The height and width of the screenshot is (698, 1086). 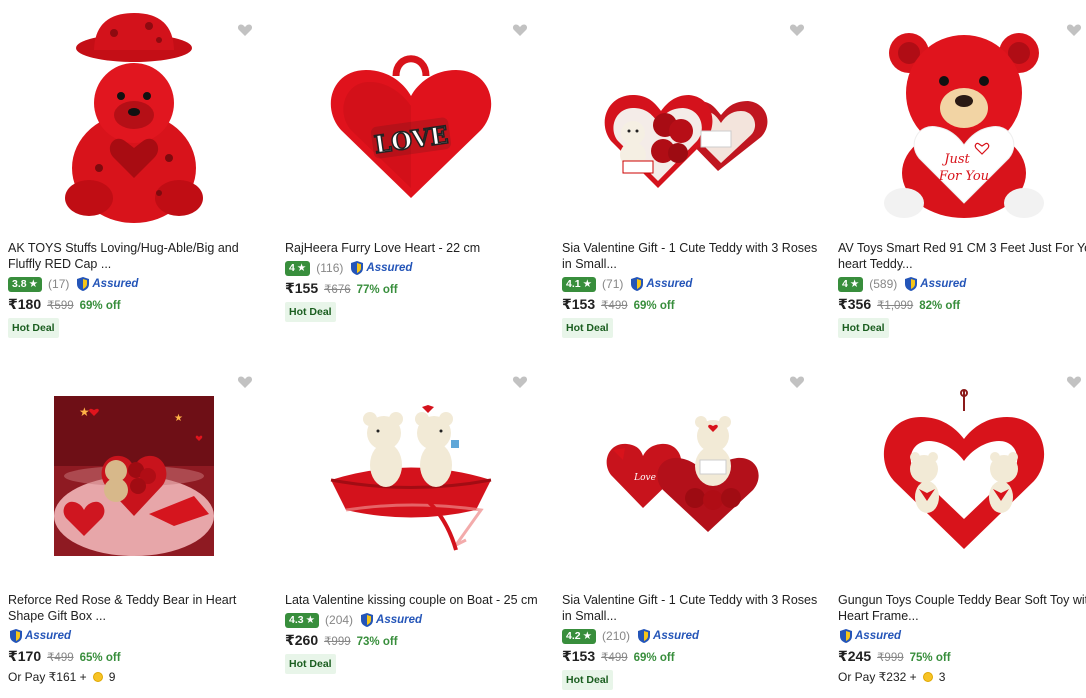 What do you see at coordinates (962, 474) in the screenshot?
I see `heart-frame-couple-teddy-icon` at bounding box center [962, 474].